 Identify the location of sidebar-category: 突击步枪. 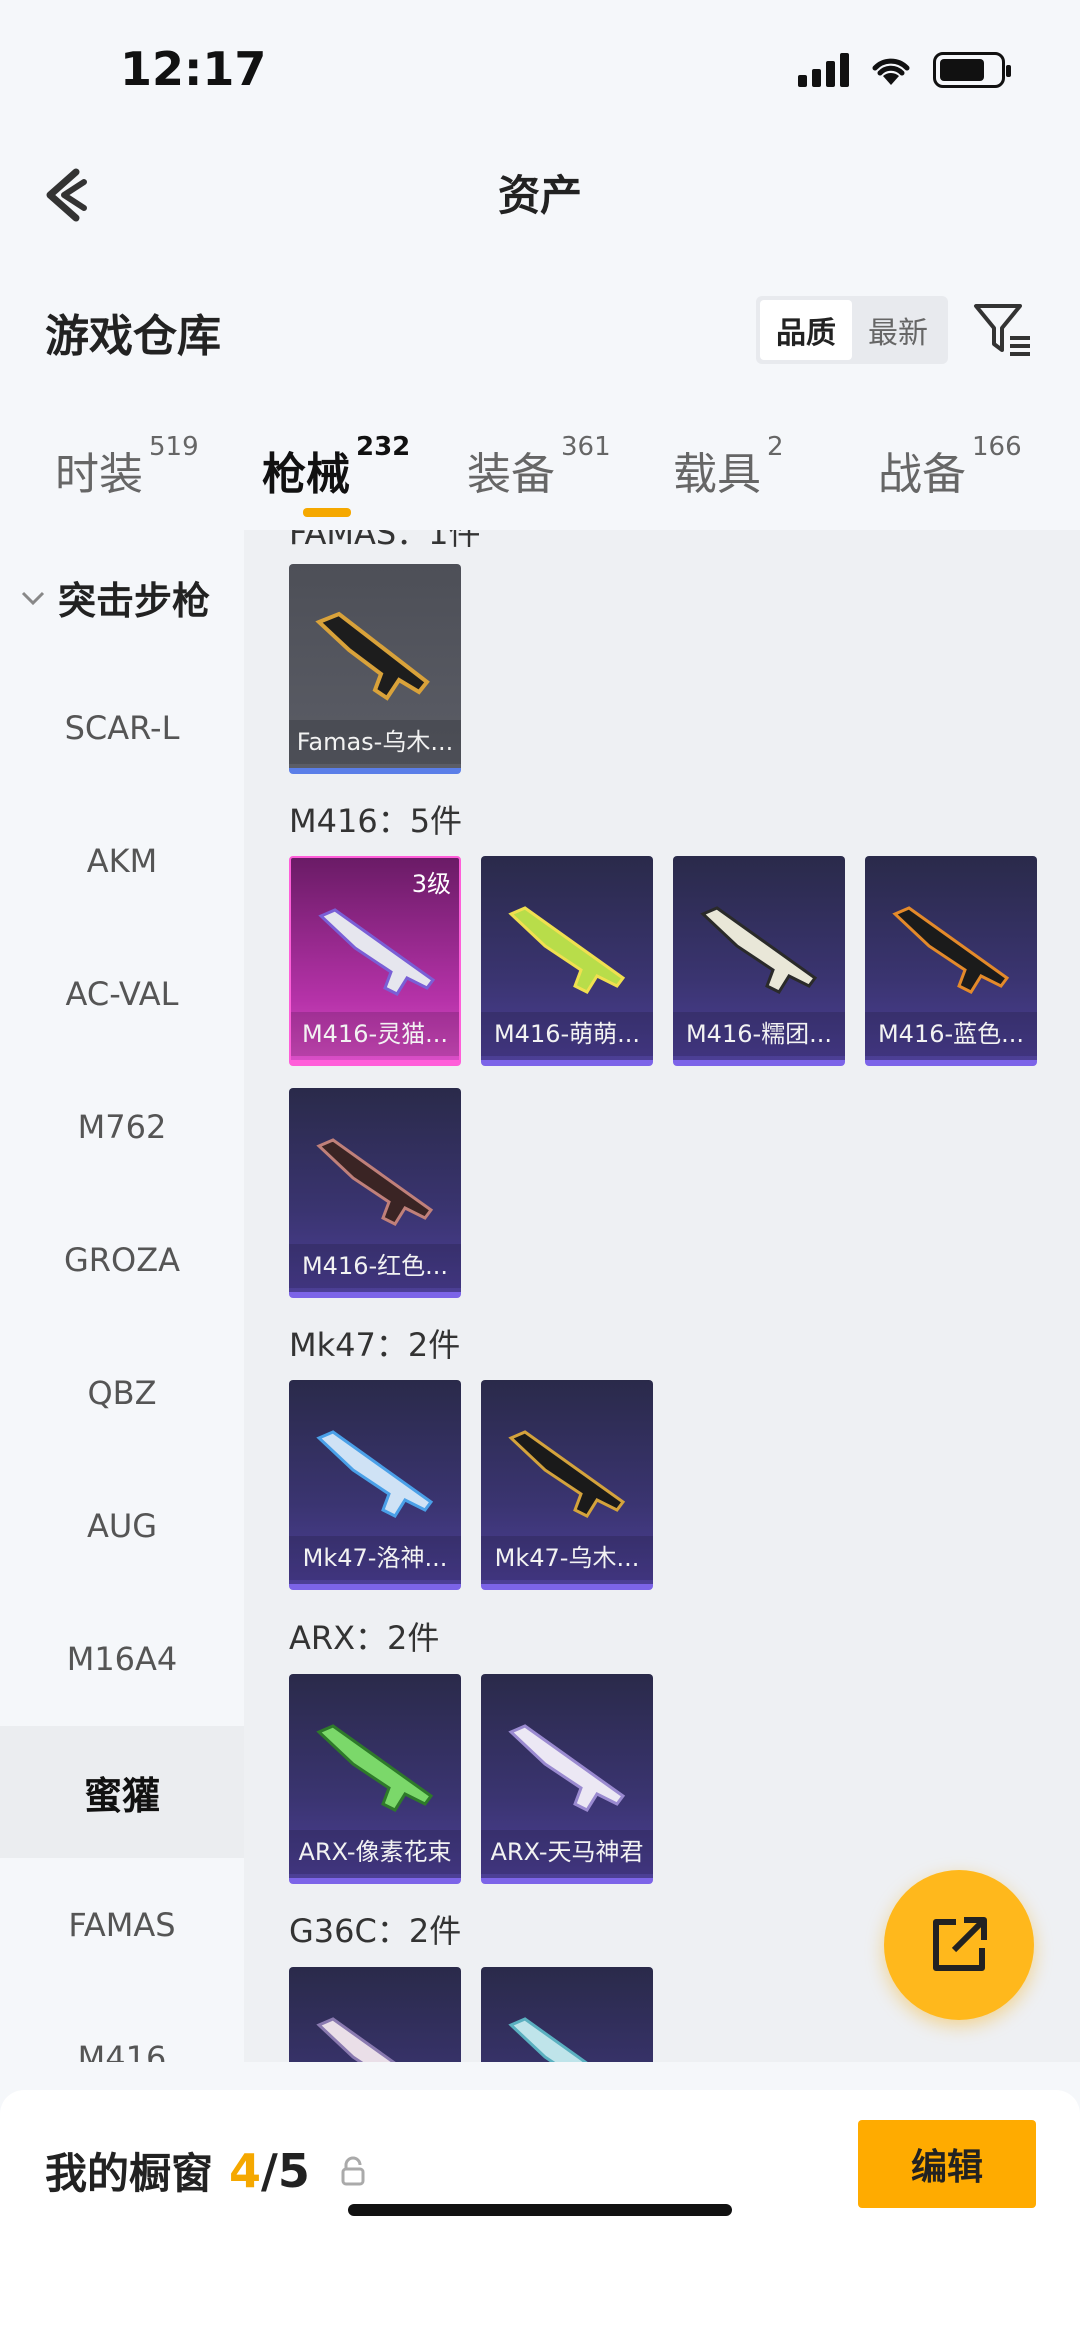
(115, 597).